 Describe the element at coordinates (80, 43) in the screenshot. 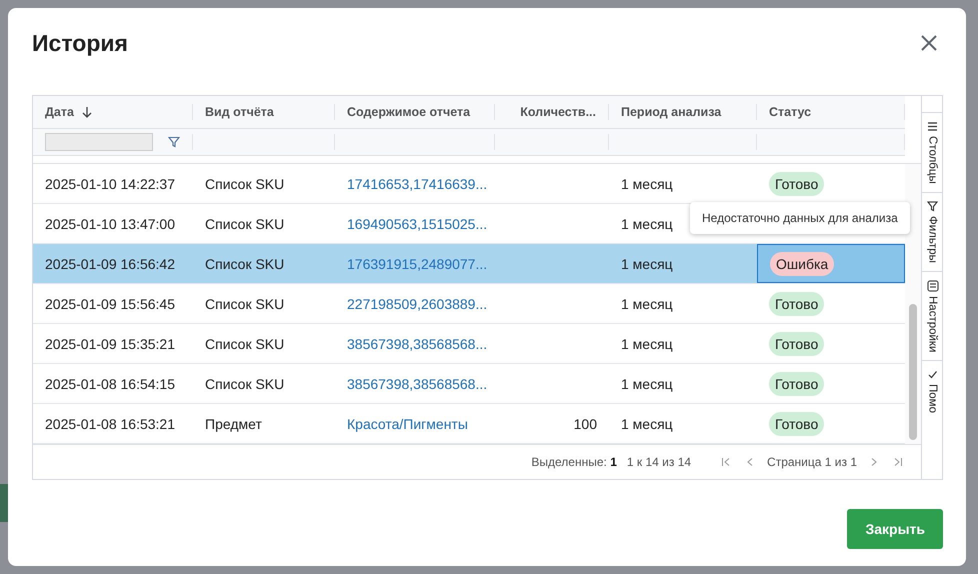

I see `dialog-title: История` at that location.